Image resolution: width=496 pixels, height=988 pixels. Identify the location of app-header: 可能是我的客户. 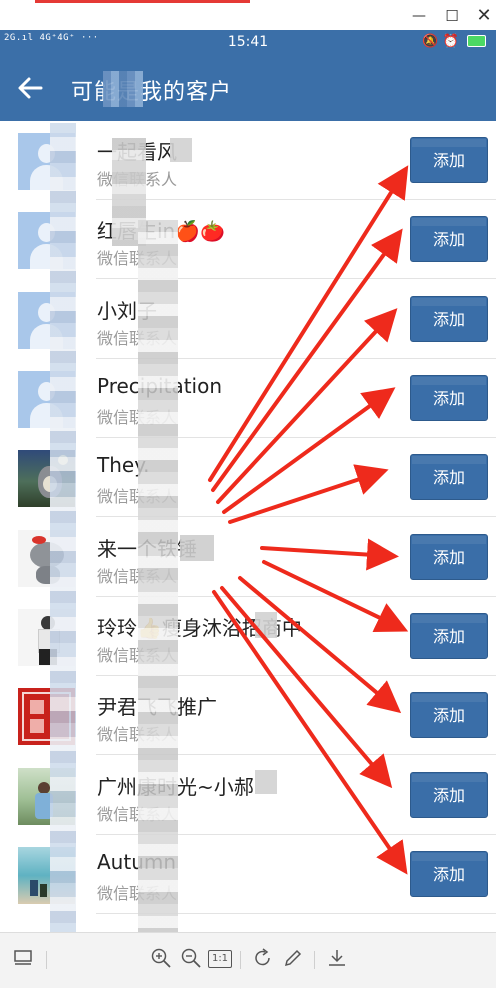
(248, 88).